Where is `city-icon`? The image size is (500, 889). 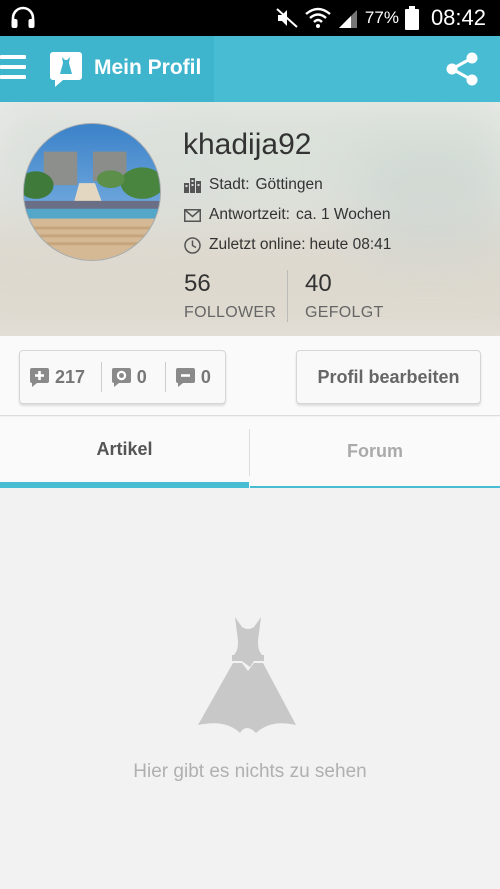
city-icon is located at coordinates (192, 185).